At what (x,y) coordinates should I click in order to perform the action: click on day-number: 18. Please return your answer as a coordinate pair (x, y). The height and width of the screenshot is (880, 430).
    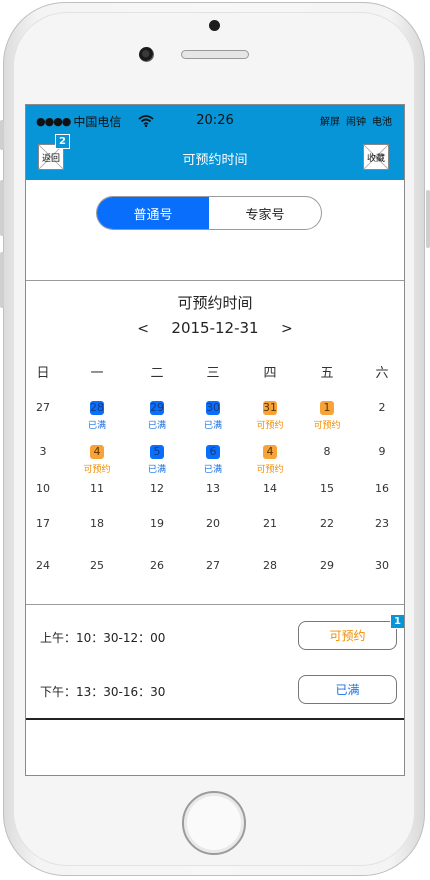
    Looking at the image, I should click on (97, 523).